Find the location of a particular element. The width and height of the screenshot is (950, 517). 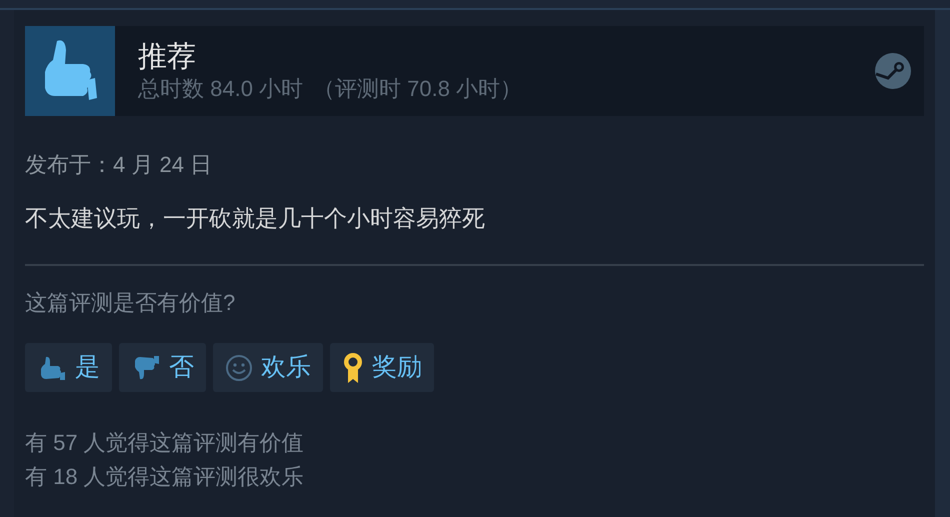

no-button: 否 is located at coordinates (162, 367).